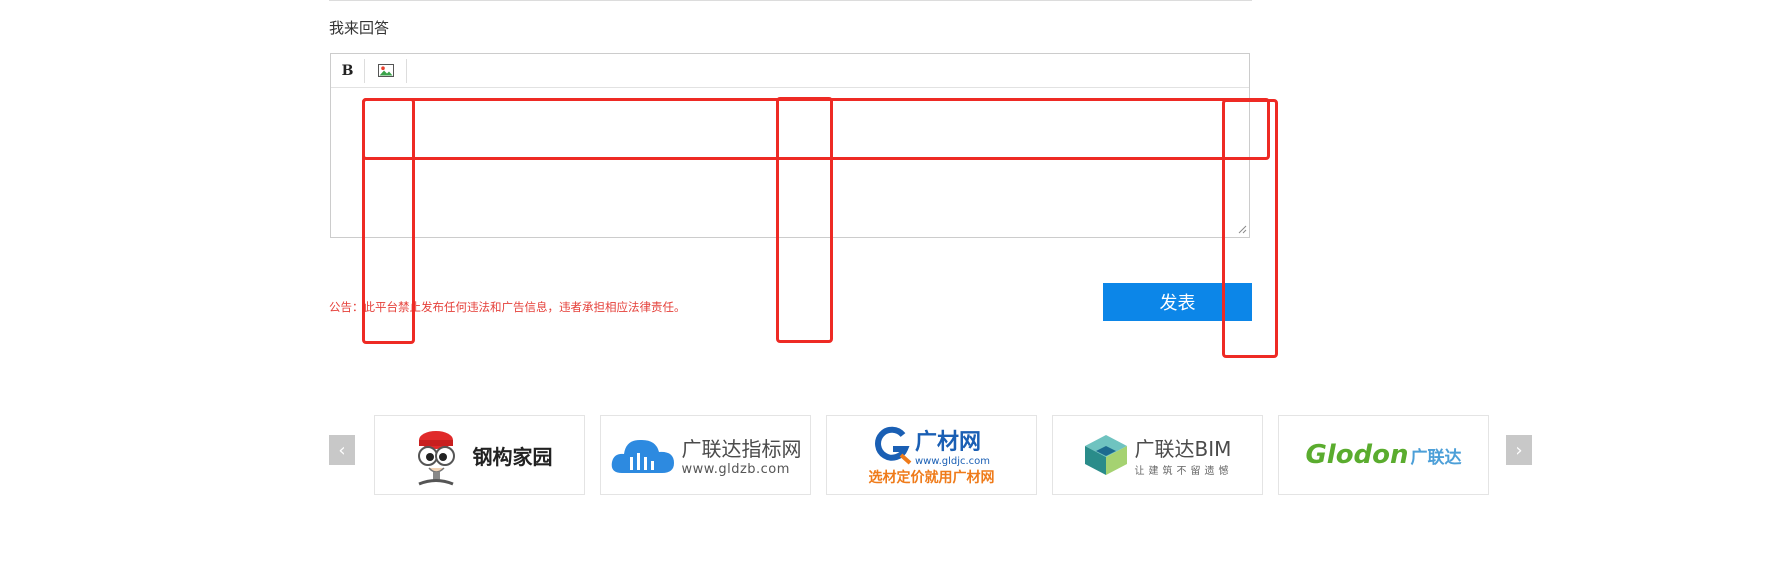  I want to click on partner-url: www.gldjc.com, so click(952, 461).